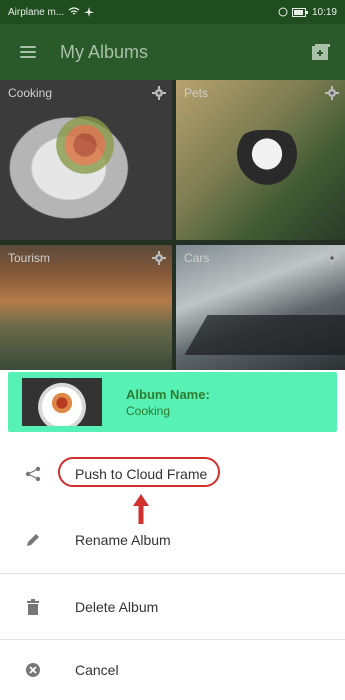  Describe the element at coordinates (197, 258) in the screenshot. I see `album-label: Cars` at that location.